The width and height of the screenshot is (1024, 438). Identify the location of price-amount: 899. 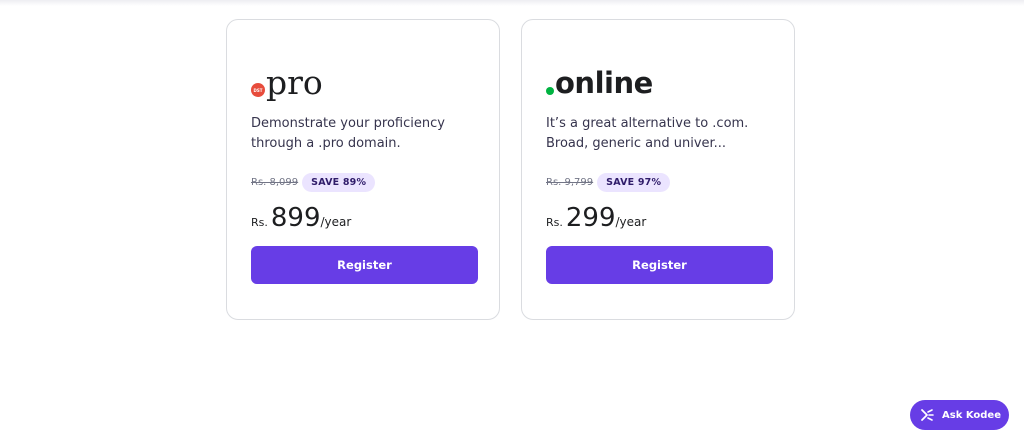
(295, 218).